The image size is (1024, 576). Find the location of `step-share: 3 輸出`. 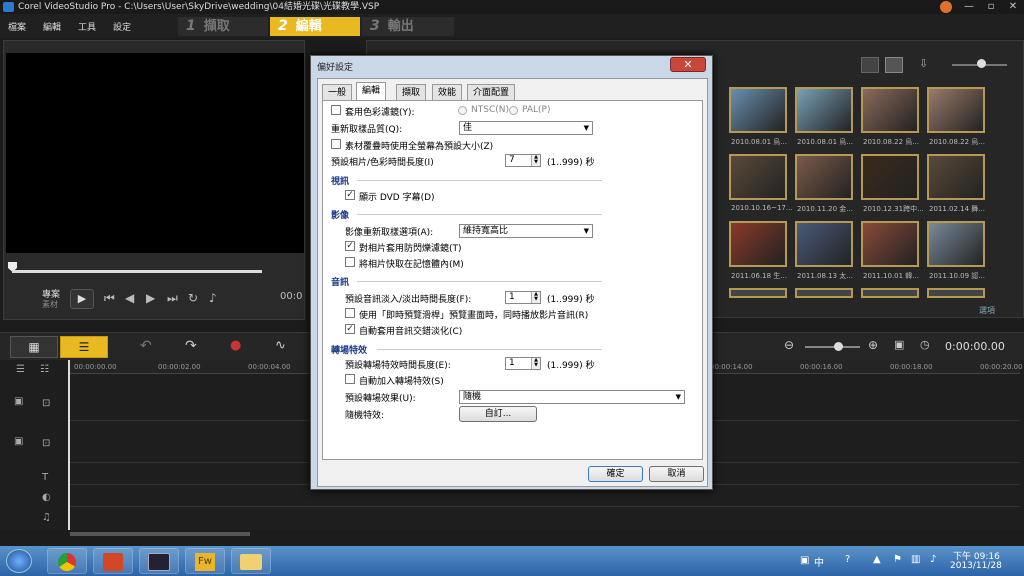

step-share: 3 輸出 is located at coordinates (408, 26).